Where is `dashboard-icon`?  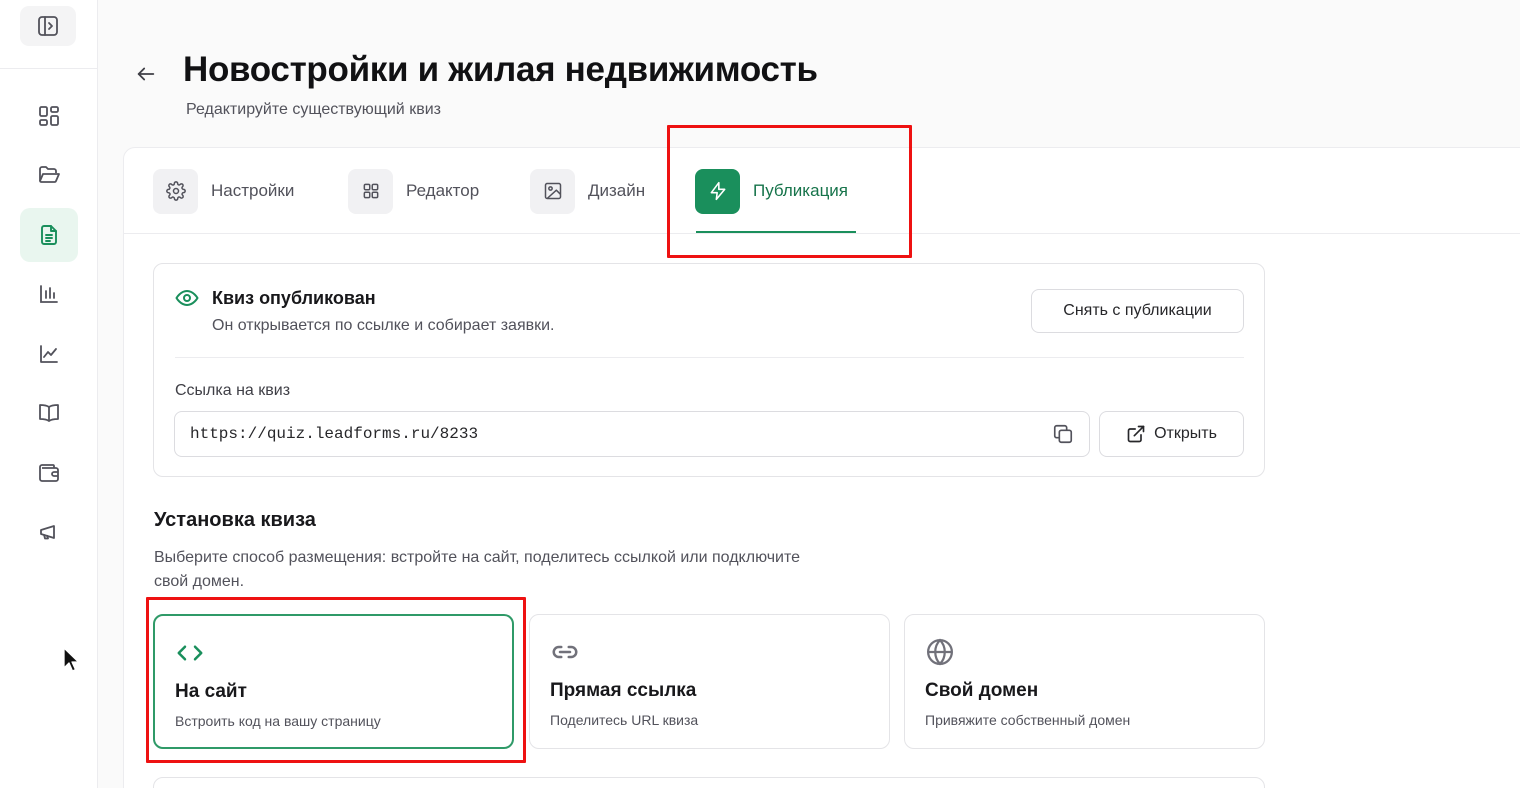 dashboard-icon is located at coordinates (49, 116).